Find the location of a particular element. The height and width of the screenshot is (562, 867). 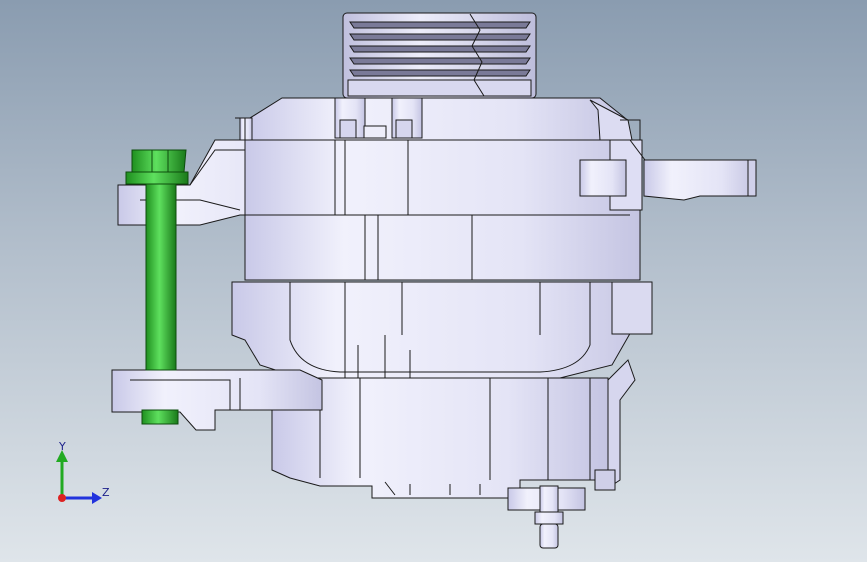

x-axis-dot is located at coordinates (62, 498).